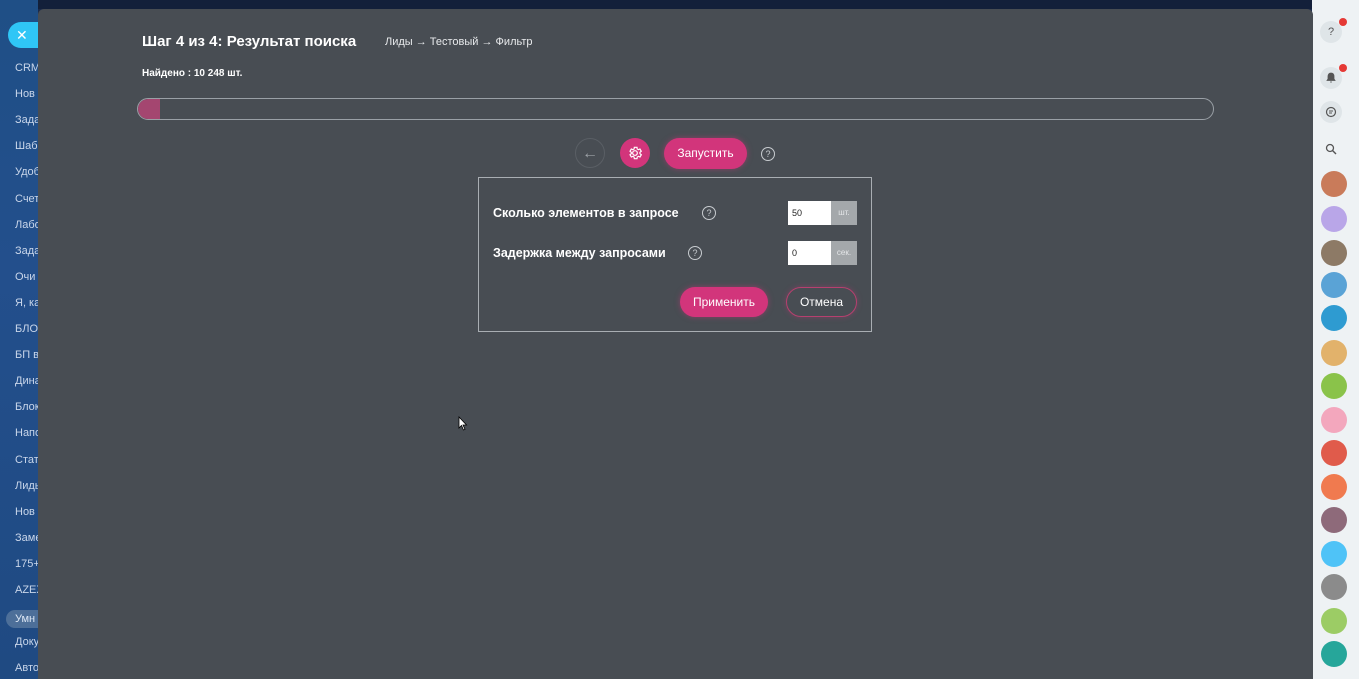 The width and height of the screenshot is (1359, 679). I want to click on top-strip, so click(679, 4).